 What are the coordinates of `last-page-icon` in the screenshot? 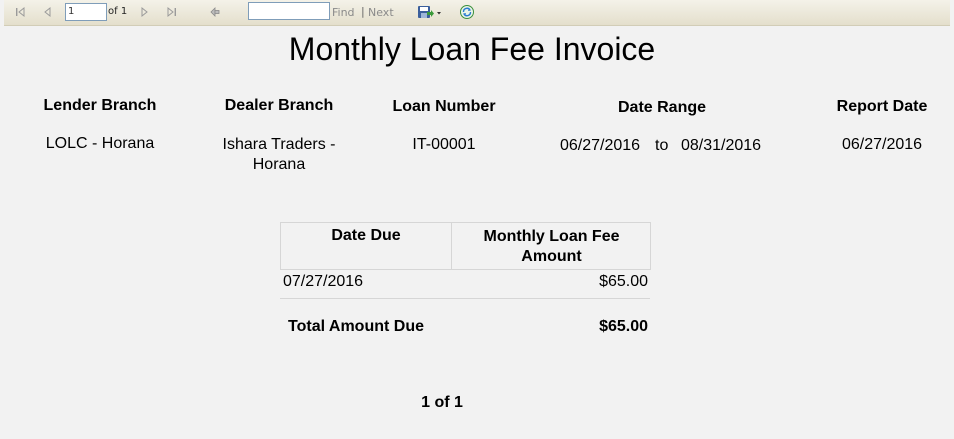 It's located at (172, 12).